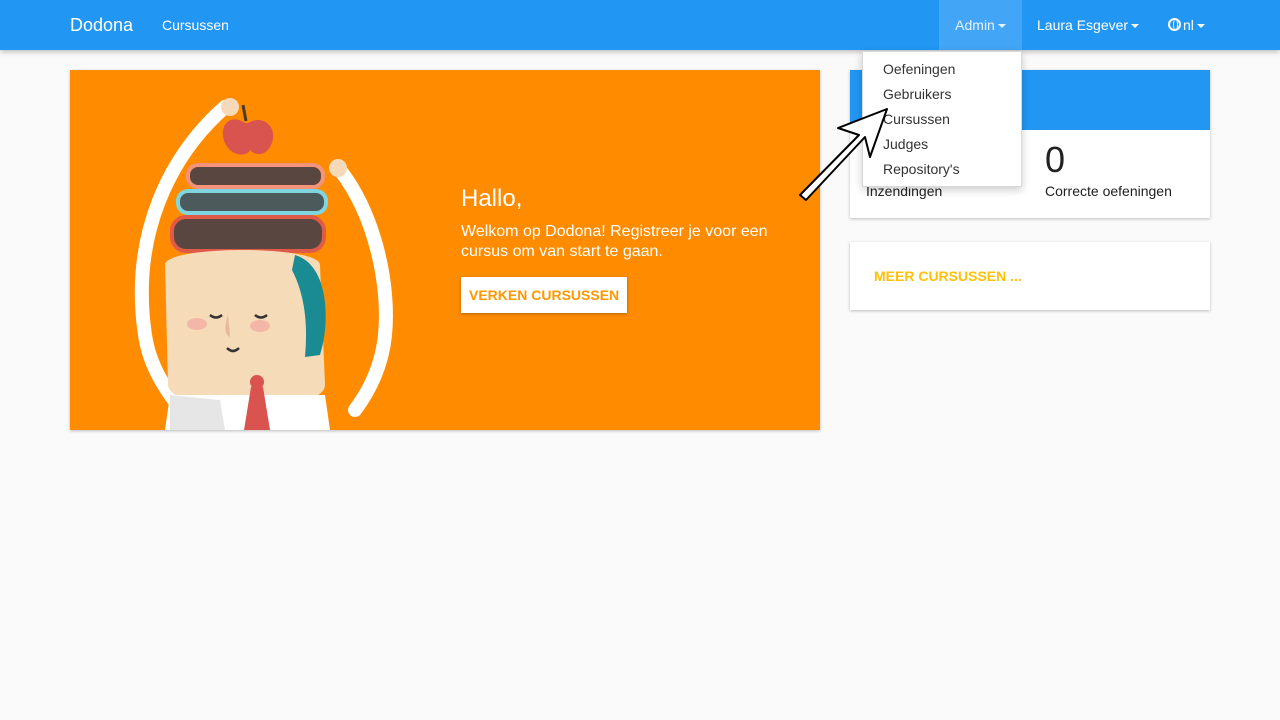 The height and width of the screenshot is (720, 1280). What do you see at coordinates (1108, 191) in the screenshot?
I see `stat-correct-label: Correcte oefeningen` at bounding box center [1108, 191].